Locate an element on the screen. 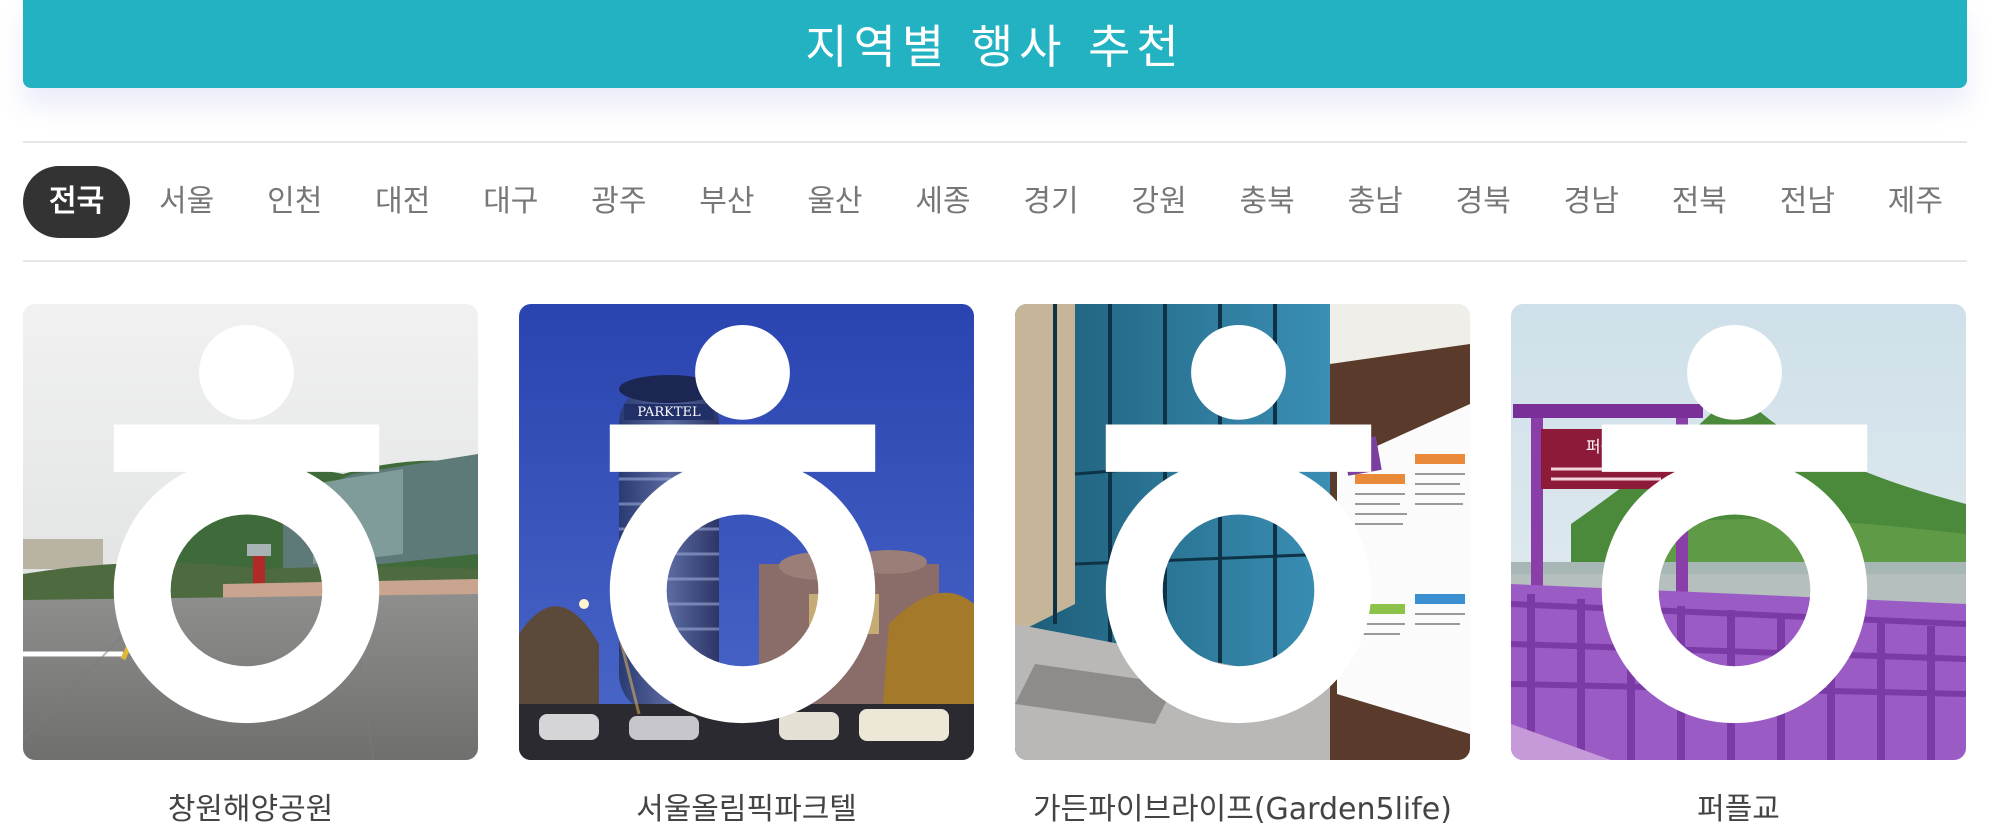 The width and height of the screenshot is (2002, 836). region-tab-sejong: 세종 is located at coordinates (942, 202).